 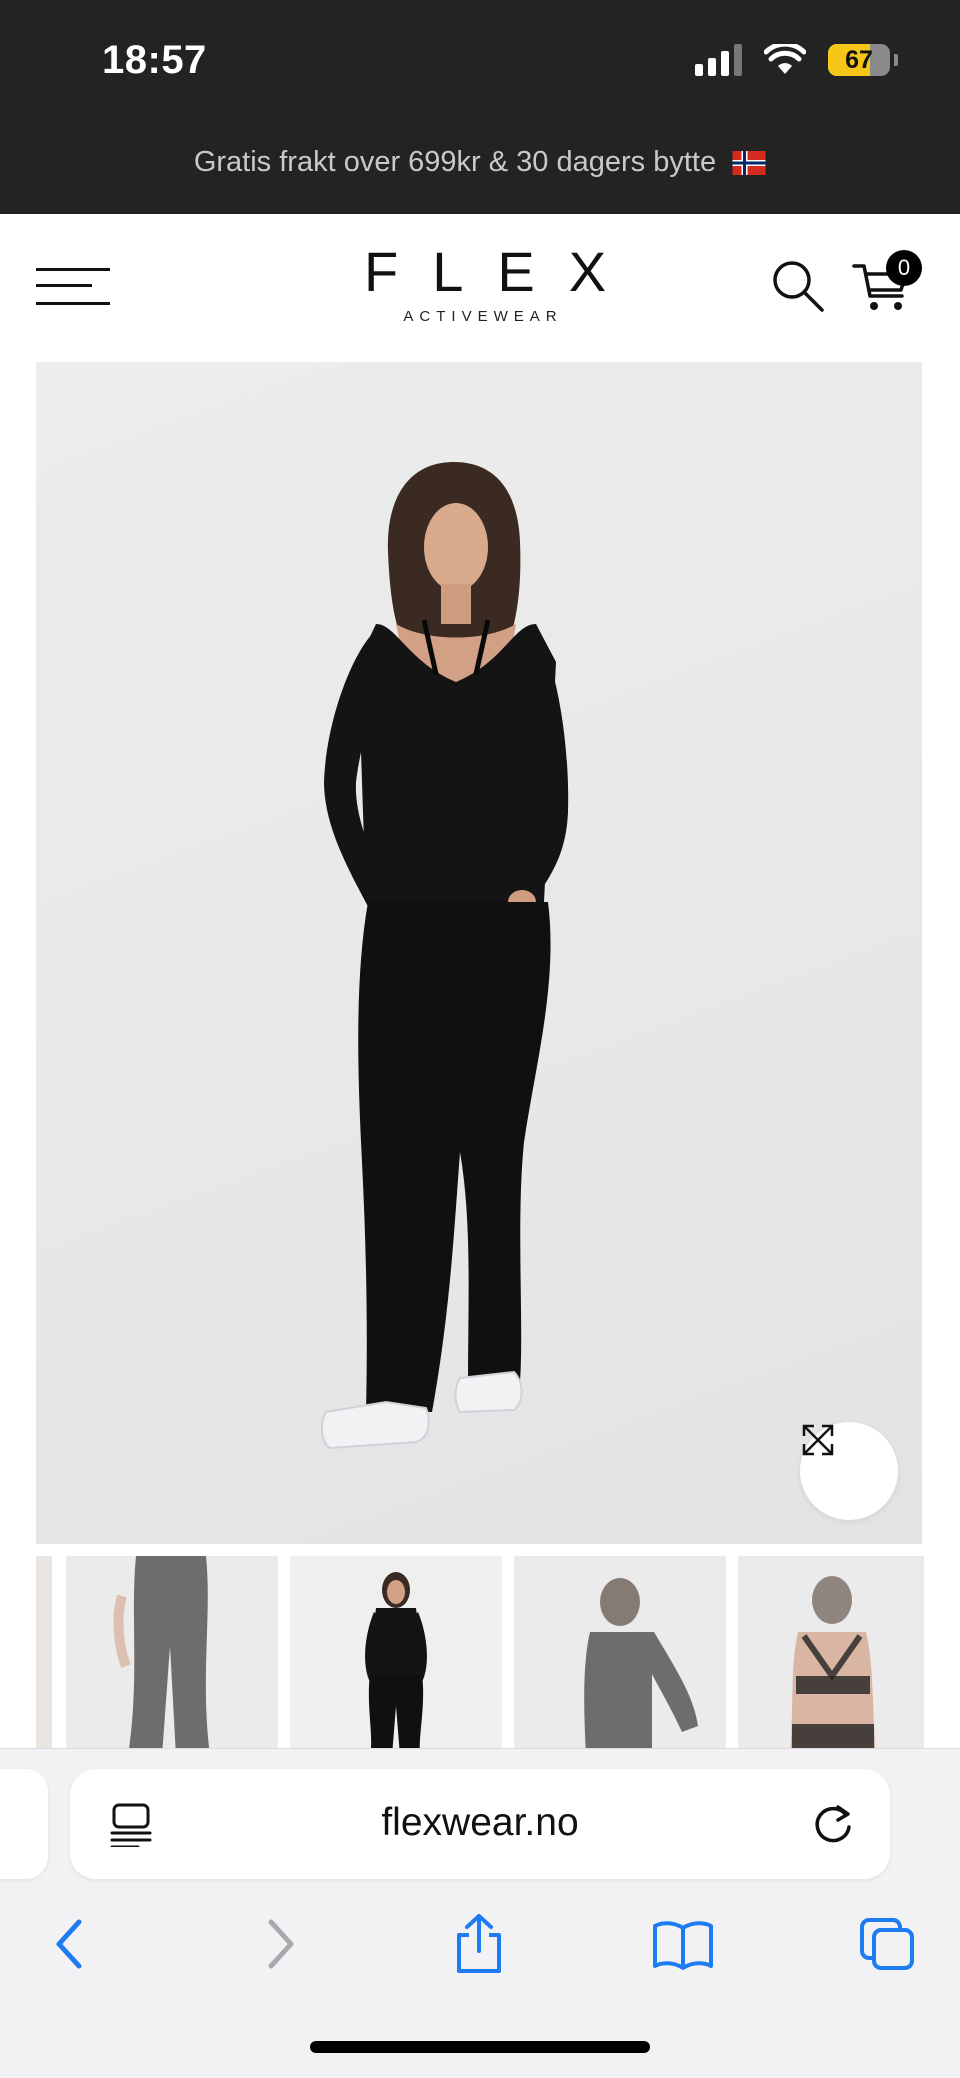 I want to click on share-button, so click(x=479, y=1944).